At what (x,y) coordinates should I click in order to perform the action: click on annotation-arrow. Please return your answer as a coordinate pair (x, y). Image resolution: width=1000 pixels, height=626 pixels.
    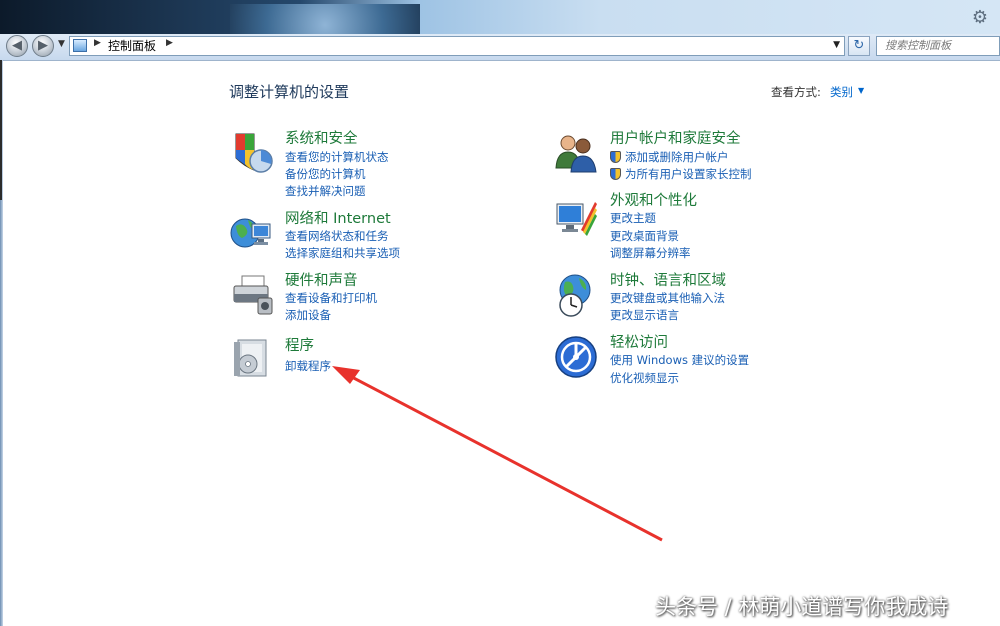
    Looking at the image, I should click on (497, 454).